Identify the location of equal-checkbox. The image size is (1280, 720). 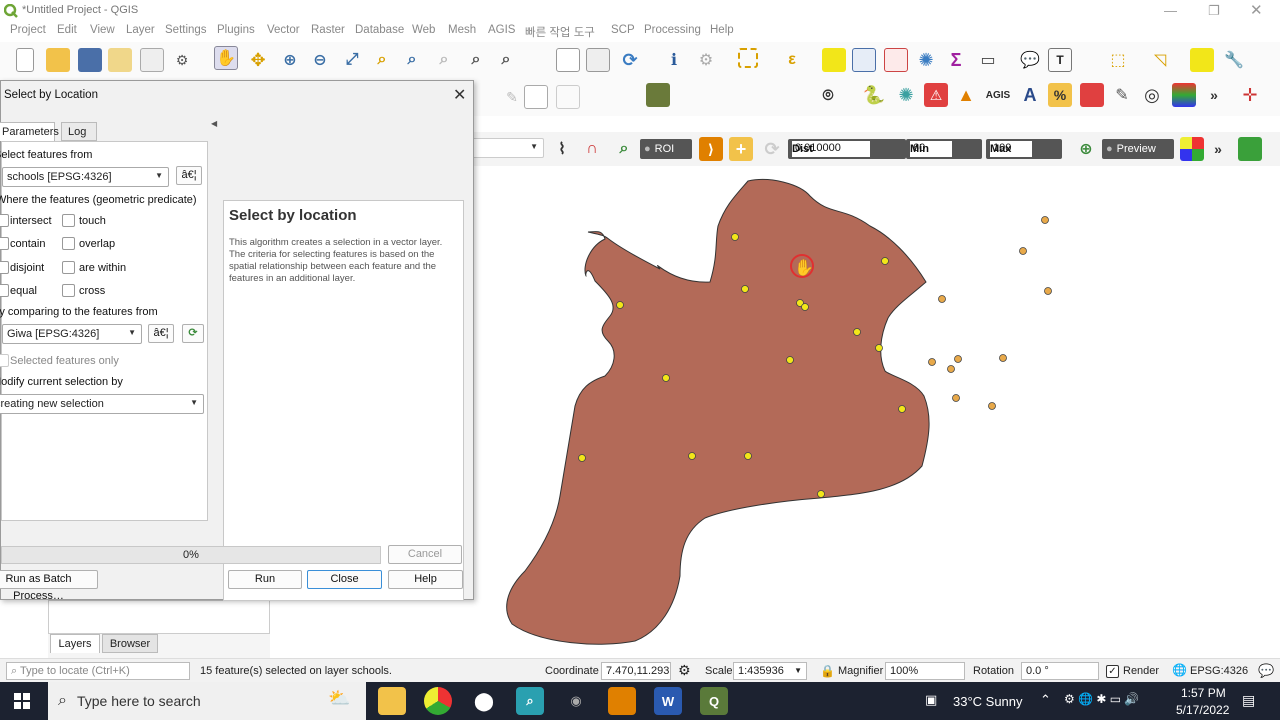
(4, 290).